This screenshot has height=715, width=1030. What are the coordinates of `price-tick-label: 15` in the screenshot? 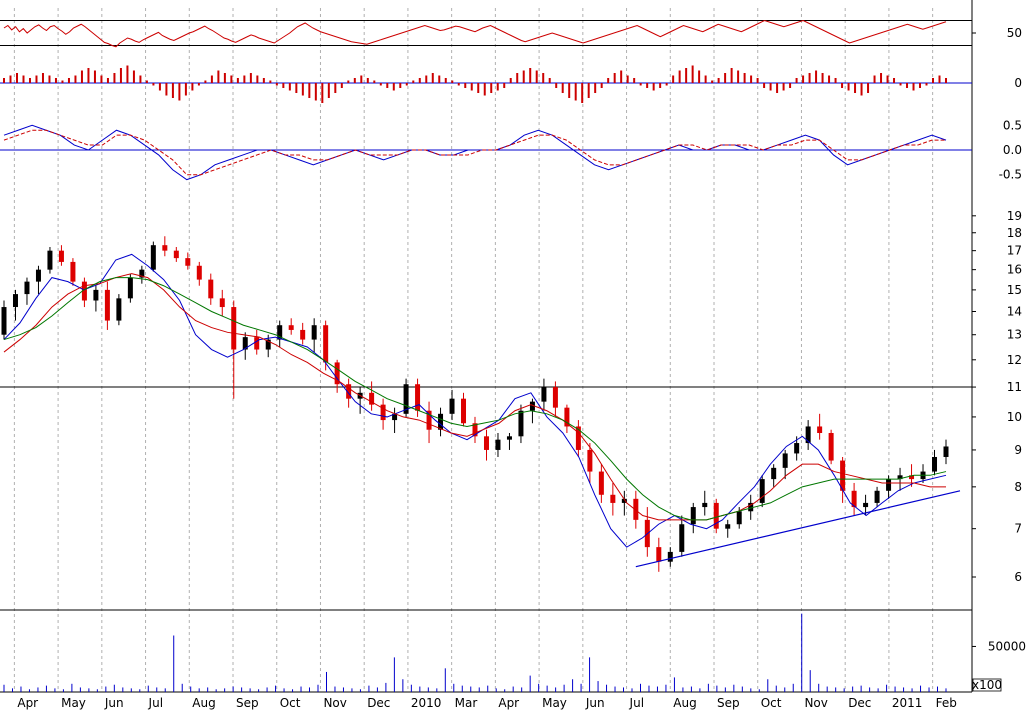 It's located at (1014, 290).